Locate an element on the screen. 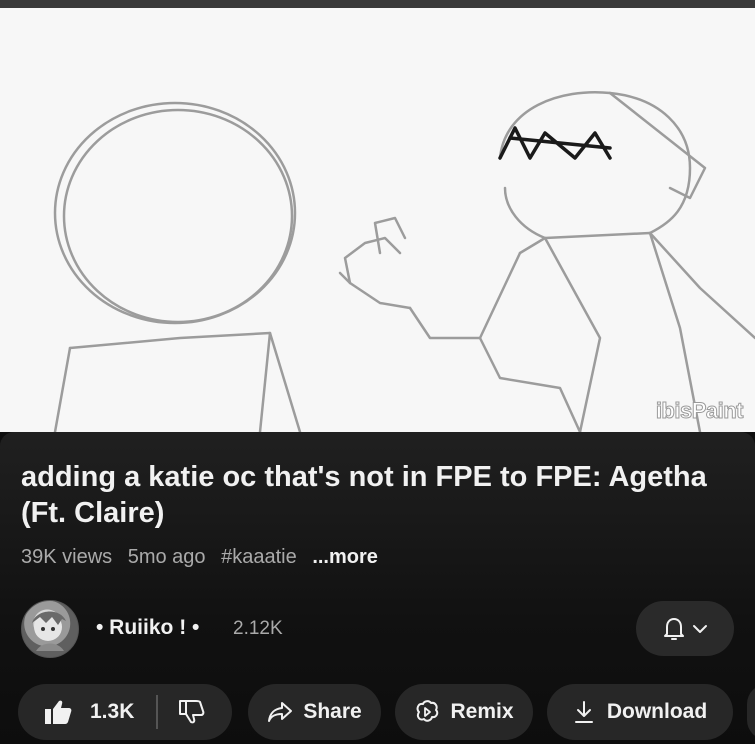  view-count: 39K views is located at coordinates (67, 557).